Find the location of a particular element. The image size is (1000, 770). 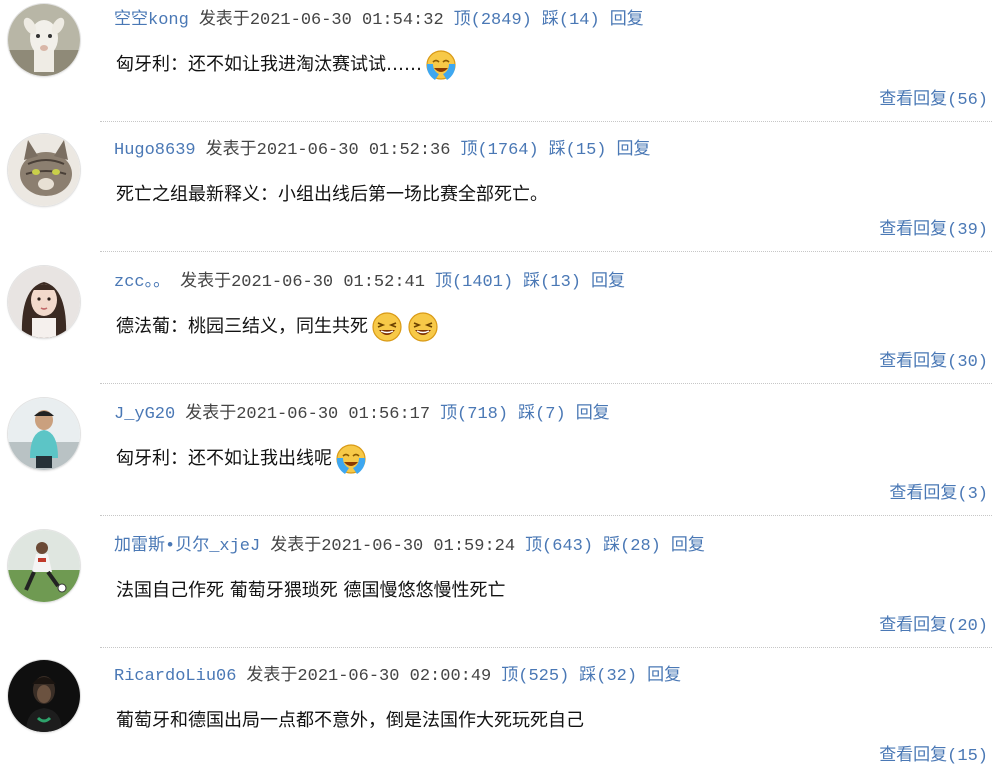

post-time-label: 发表于2021-06-30 01:52:36 is located at coordinates (328, 150).